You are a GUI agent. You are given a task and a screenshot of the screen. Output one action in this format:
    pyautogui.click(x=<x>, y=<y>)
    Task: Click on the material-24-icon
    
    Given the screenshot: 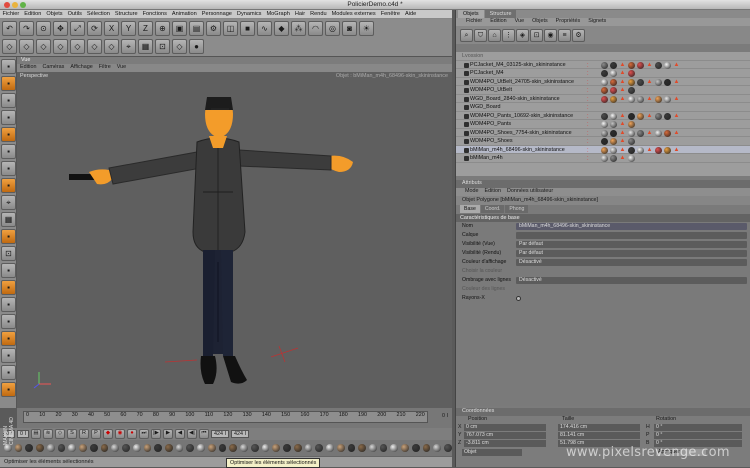 What is the action you would take?
    pyautogui.click(x=254, y=448)
    